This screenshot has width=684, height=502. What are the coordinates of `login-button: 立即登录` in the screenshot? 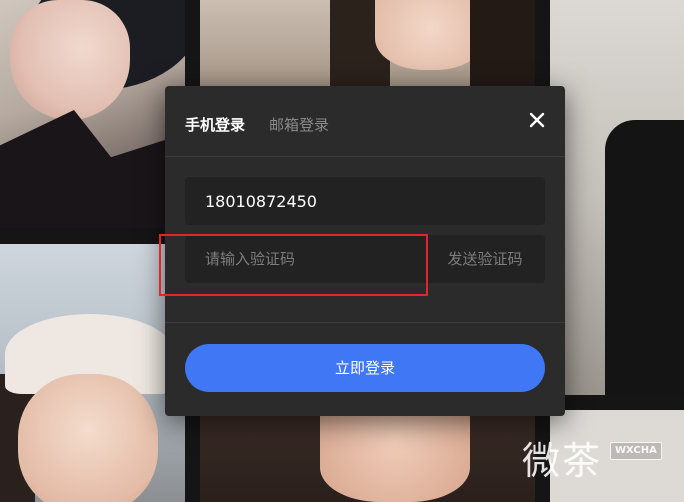 It's located at (365, 368).